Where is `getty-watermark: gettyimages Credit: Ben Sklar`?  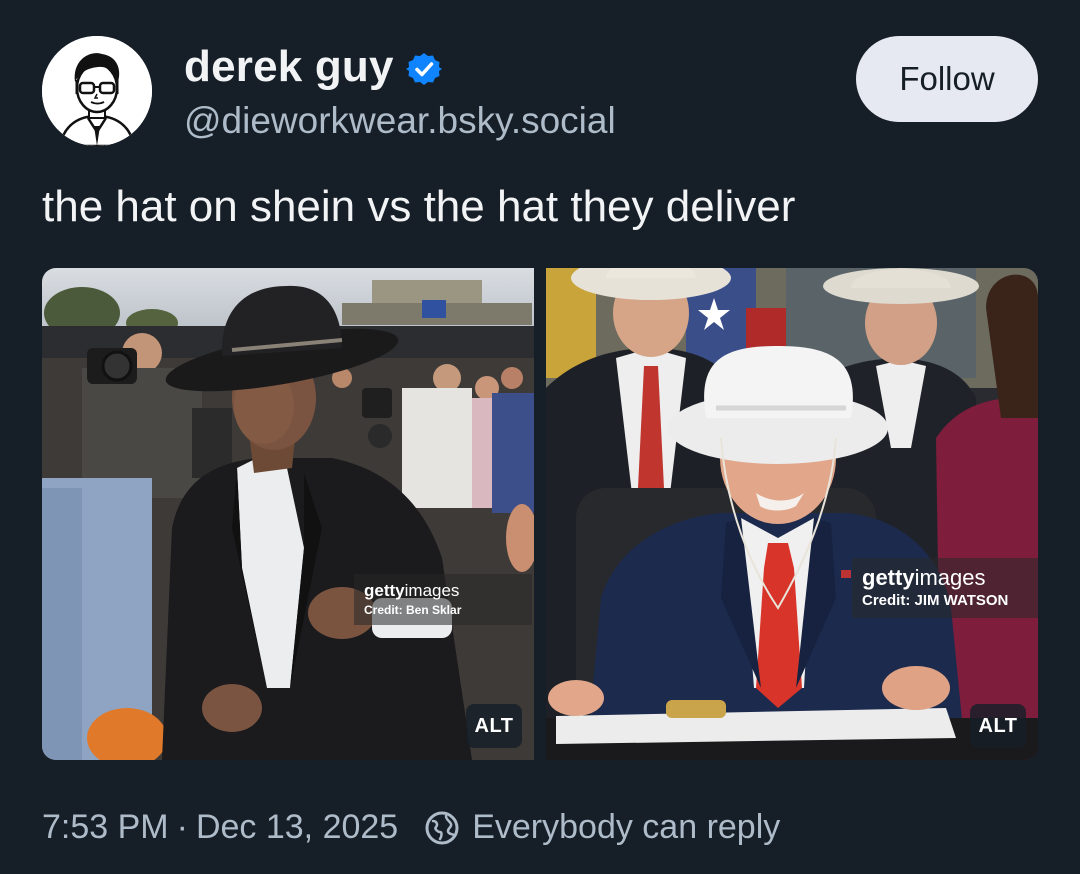
getty-watermark: gettyimages Credit: Ben Sklar is located at coordinates (443, 599).